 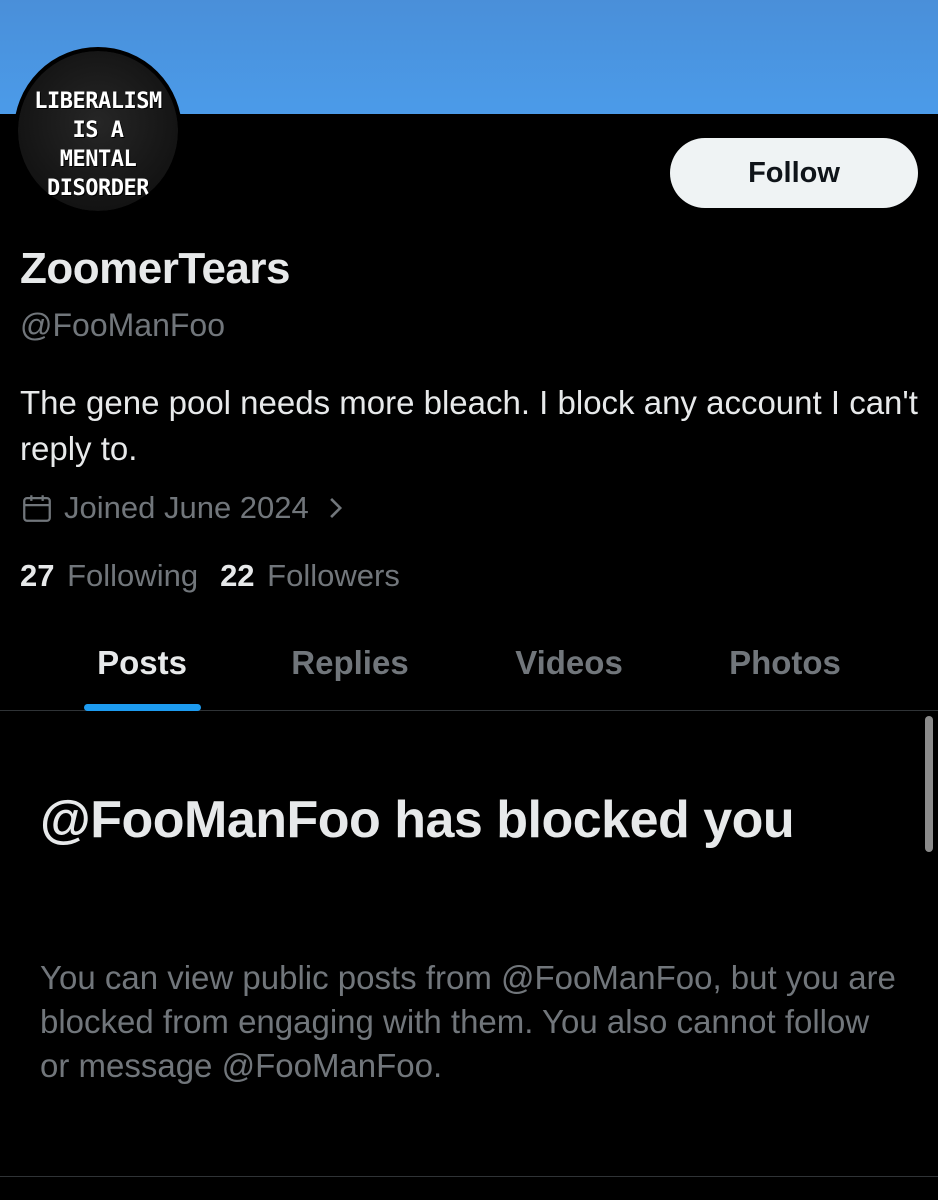 I want to click on joined-date-row: Joined June 2024, so click(x=183, y=508).